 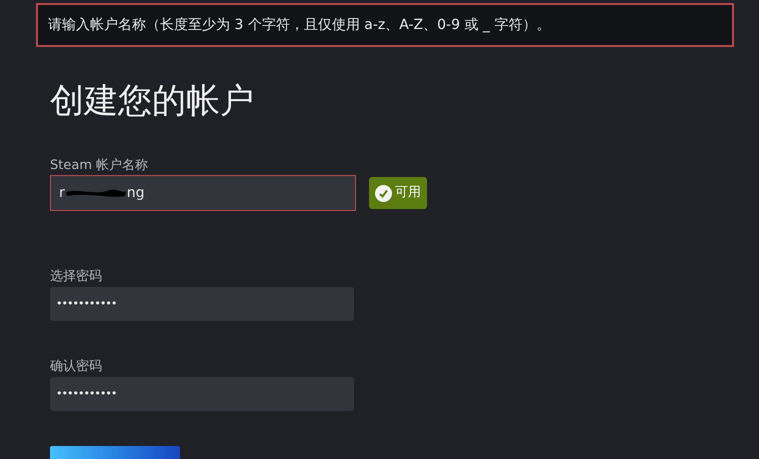 I want to click on available-badge: 可用, so click(x=398, y=193).